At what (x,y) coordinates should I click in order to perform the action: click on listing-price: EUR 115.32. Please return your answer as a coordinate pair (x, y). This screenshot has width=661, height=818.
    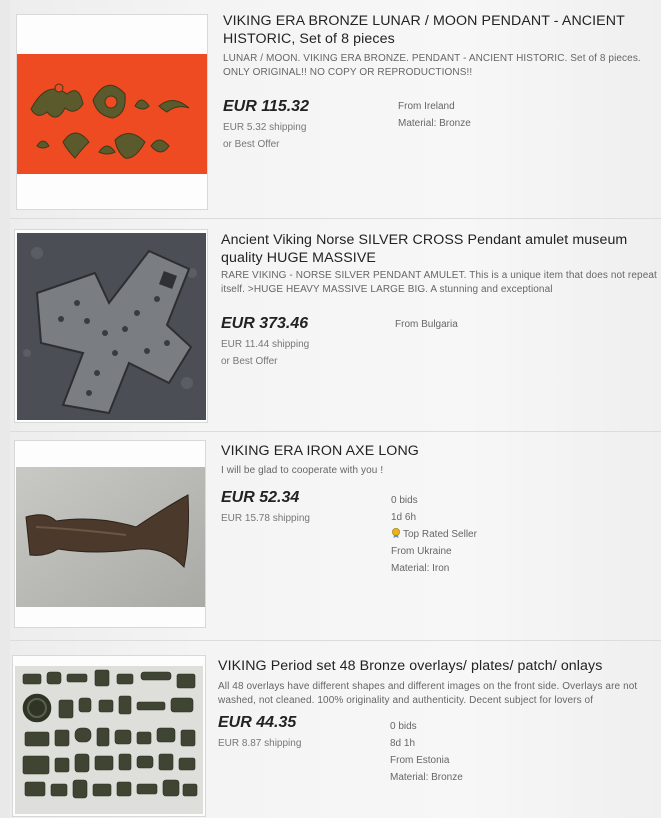
    Looking at the image, I should click on (266, 106).